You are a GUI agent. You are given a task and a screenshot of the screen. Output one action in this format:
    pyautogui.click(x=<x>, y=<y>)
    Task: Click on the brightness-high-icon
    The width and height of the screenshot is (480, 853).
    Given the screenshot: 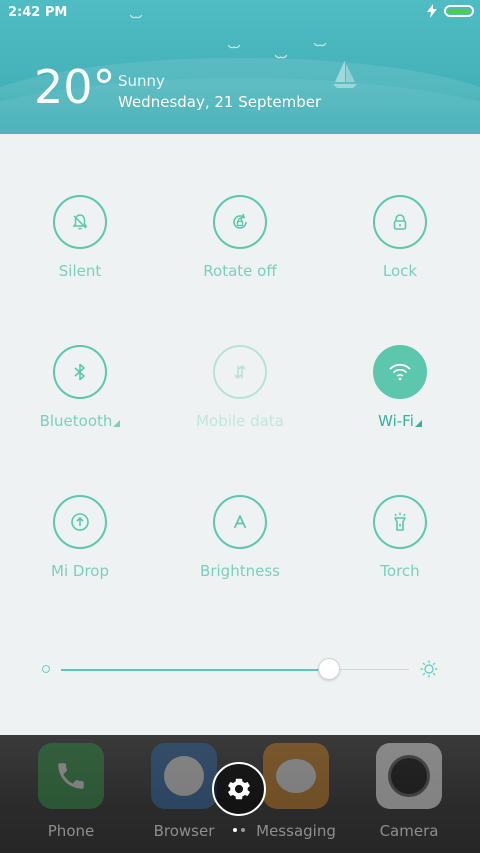 What is the action you would take?
    pyautogui.click(x=429, y=669)
    